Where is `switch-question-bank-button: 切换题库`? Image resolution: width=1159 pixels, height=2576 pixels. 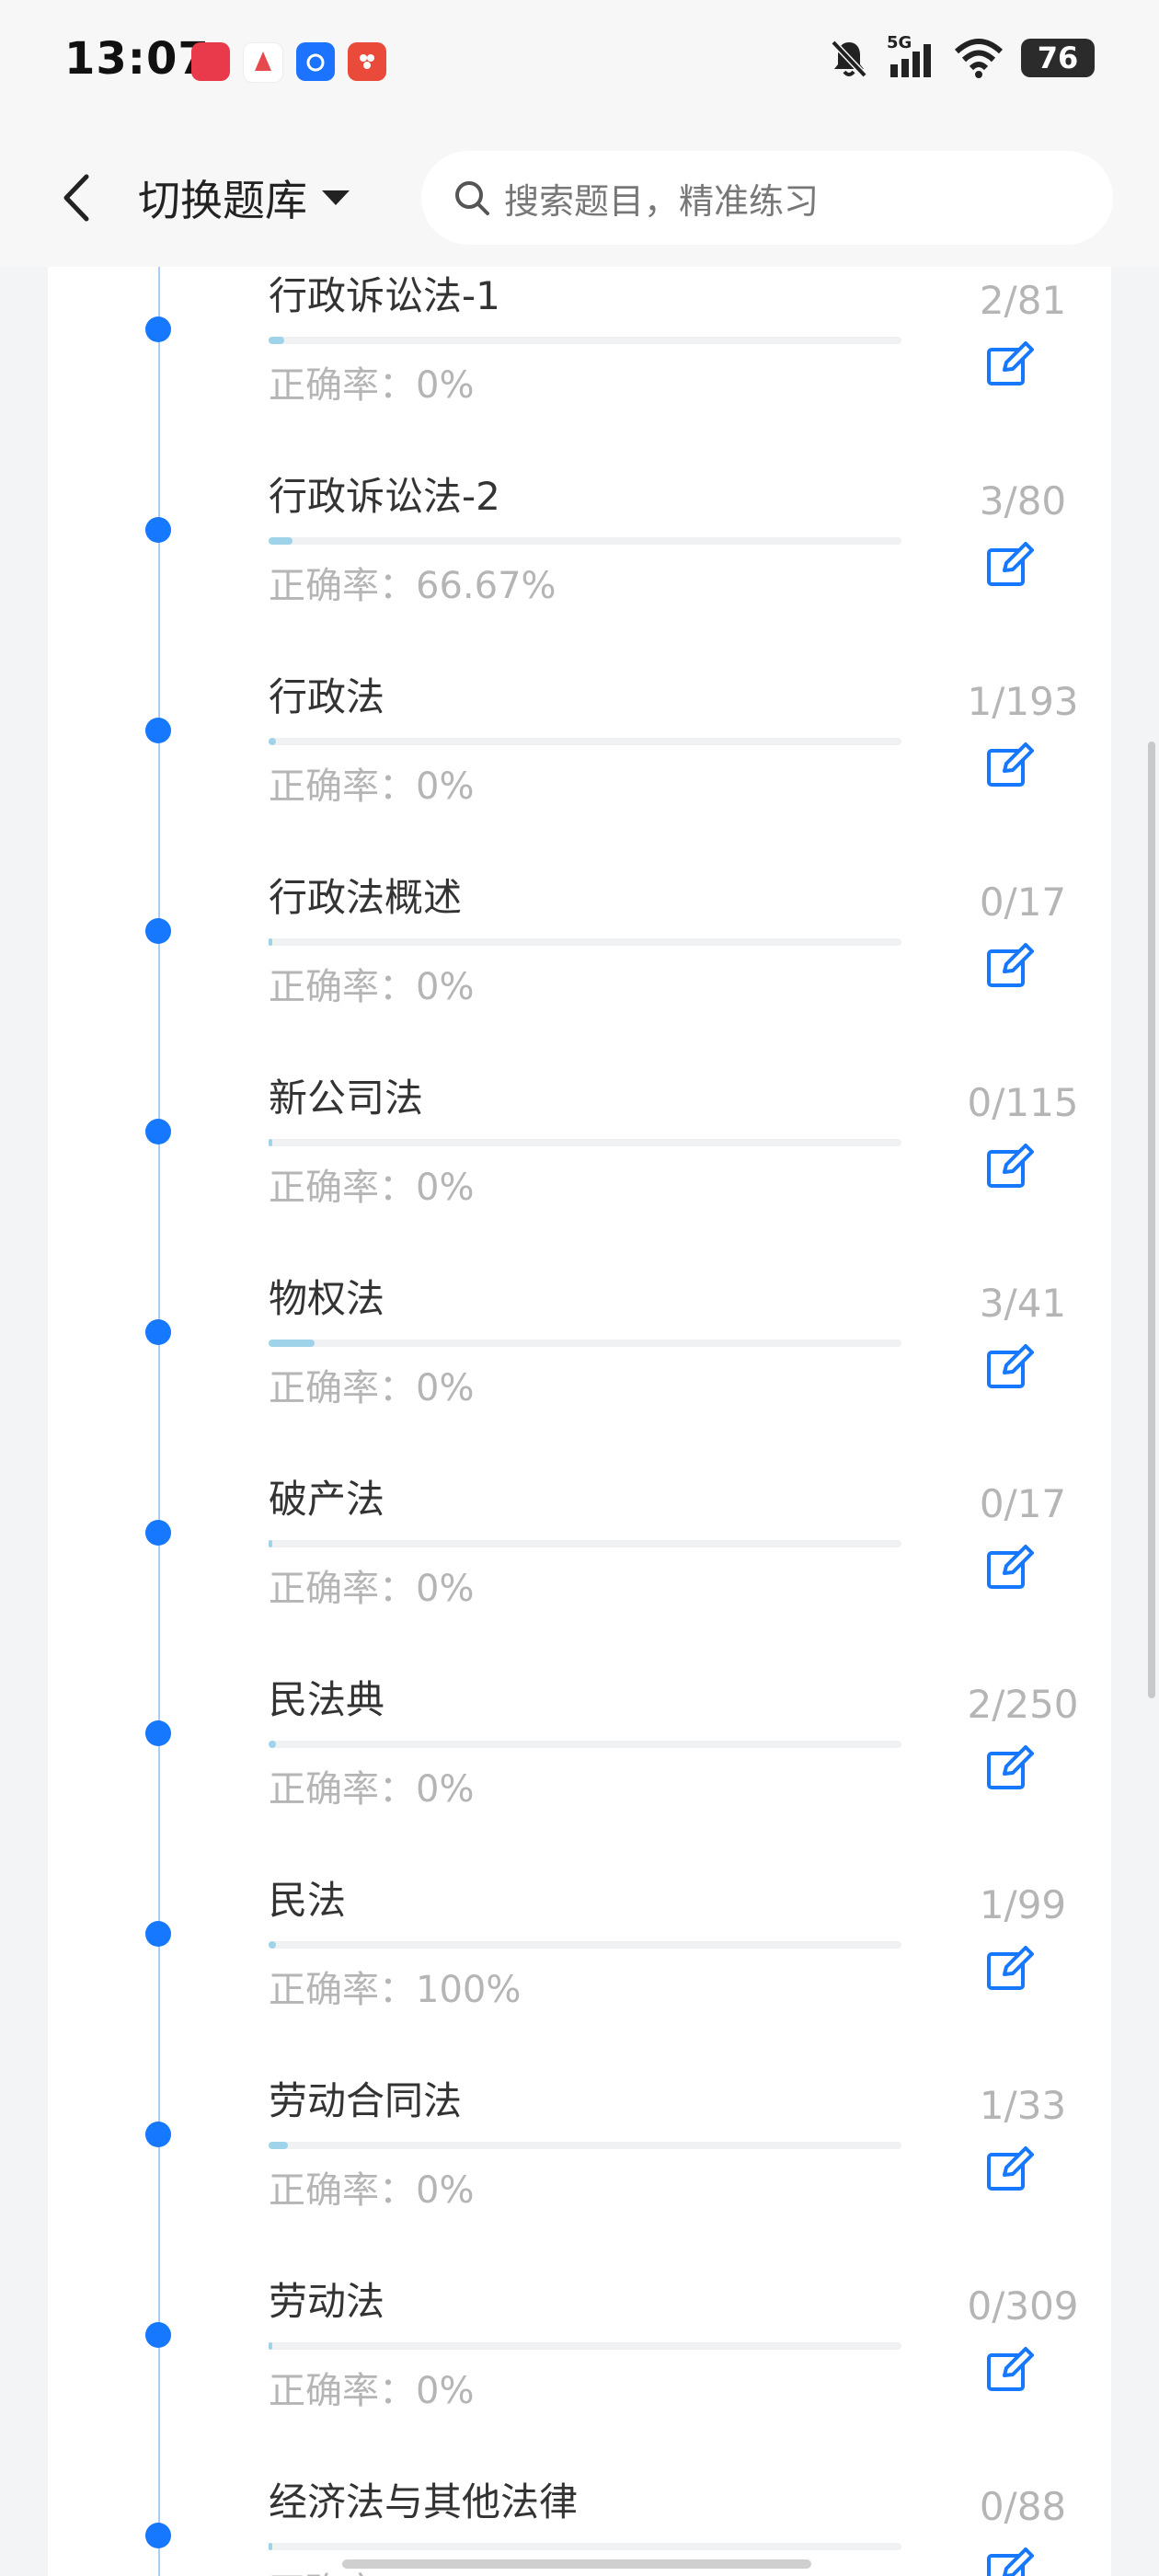
switch-question-bank-button: 切换题库 is located at coordinates (244, 198).